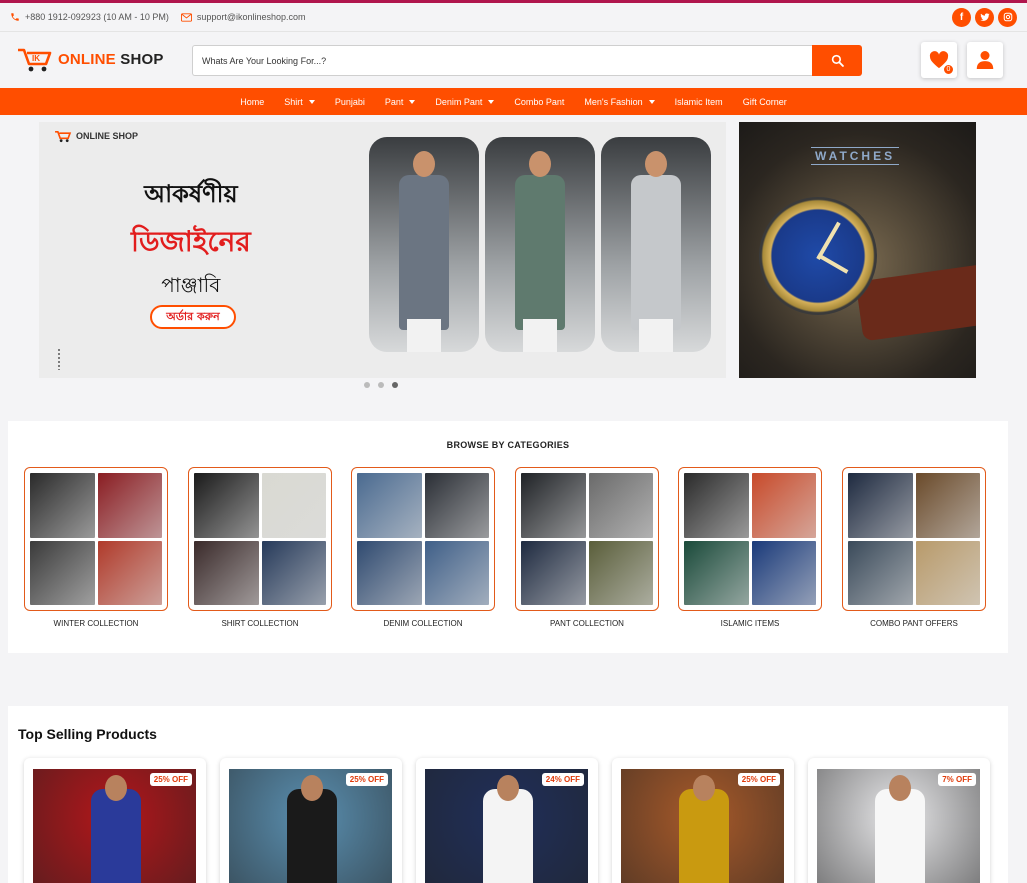 The height and width of the screenshot is (883, 1027). I want to click on hero-logo: ONLINE SHOP, so click(95, 136).